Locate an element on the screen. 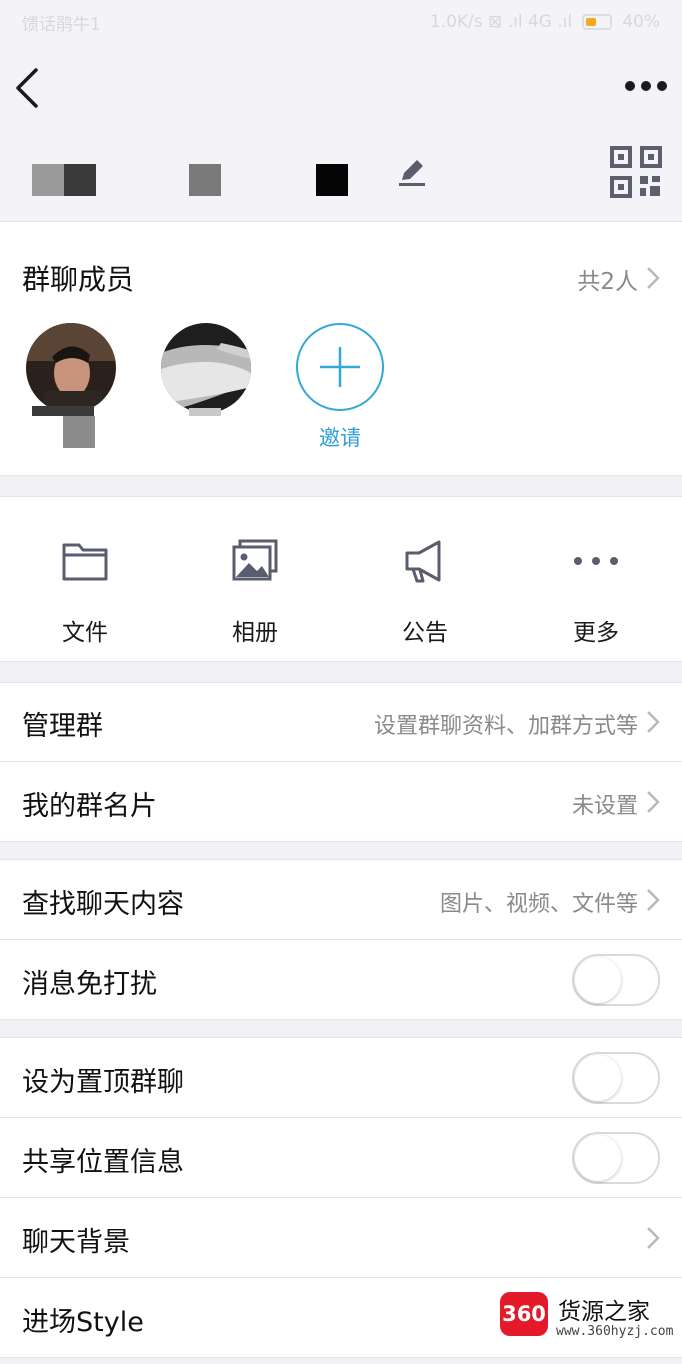 Image resolution: width=682 pixels, height=1364 pixels. album-icon is located at coordinates (255, 560).